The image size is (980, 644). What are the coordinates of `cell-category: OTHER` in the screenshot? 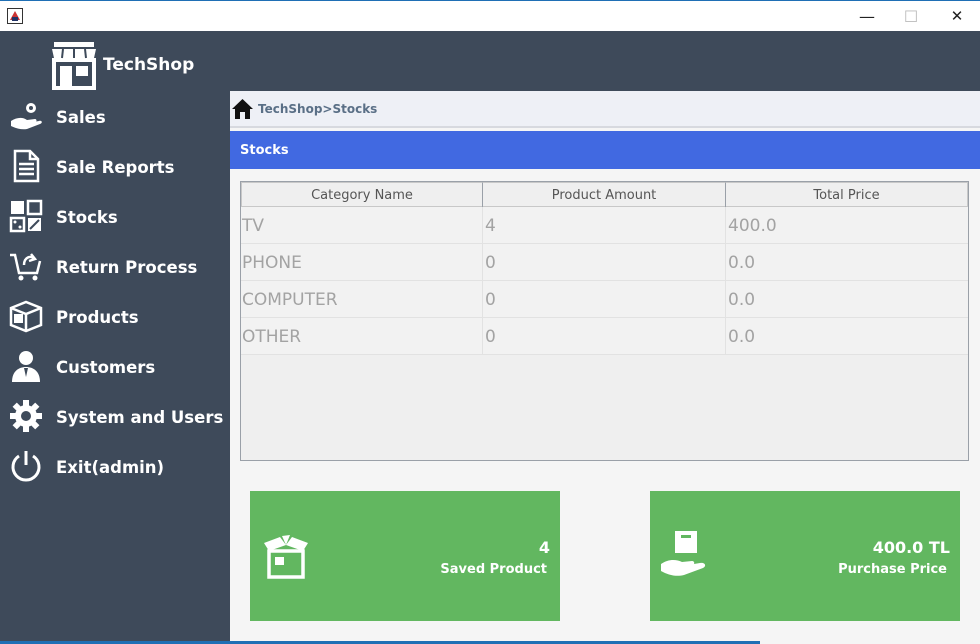 It's located at (362, 336).